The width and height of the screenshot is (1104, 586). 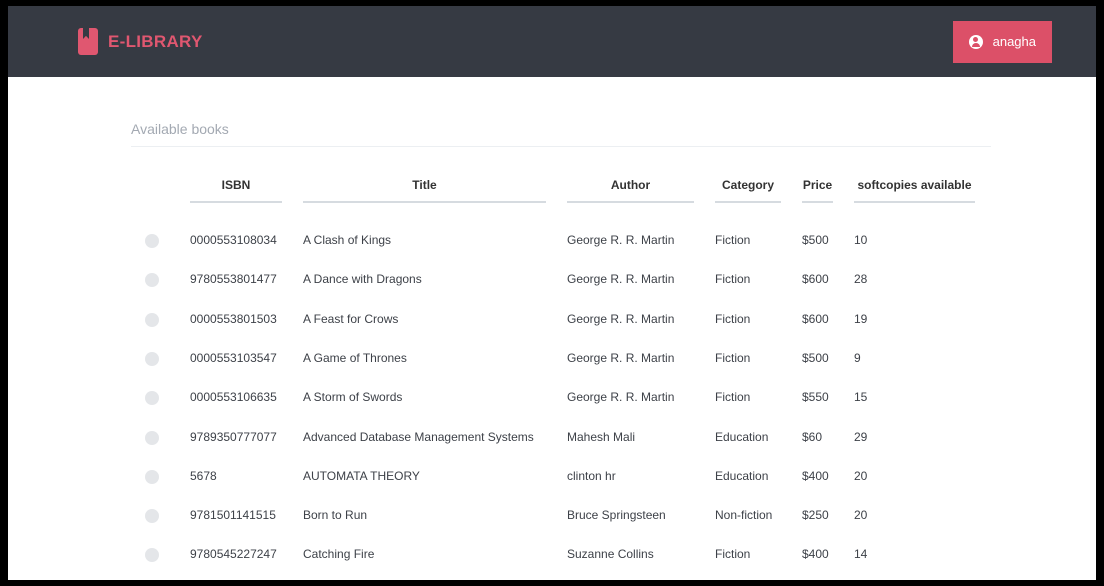 I want to click on cell-isbn: 0000553108034, so click(x=233, y=240).